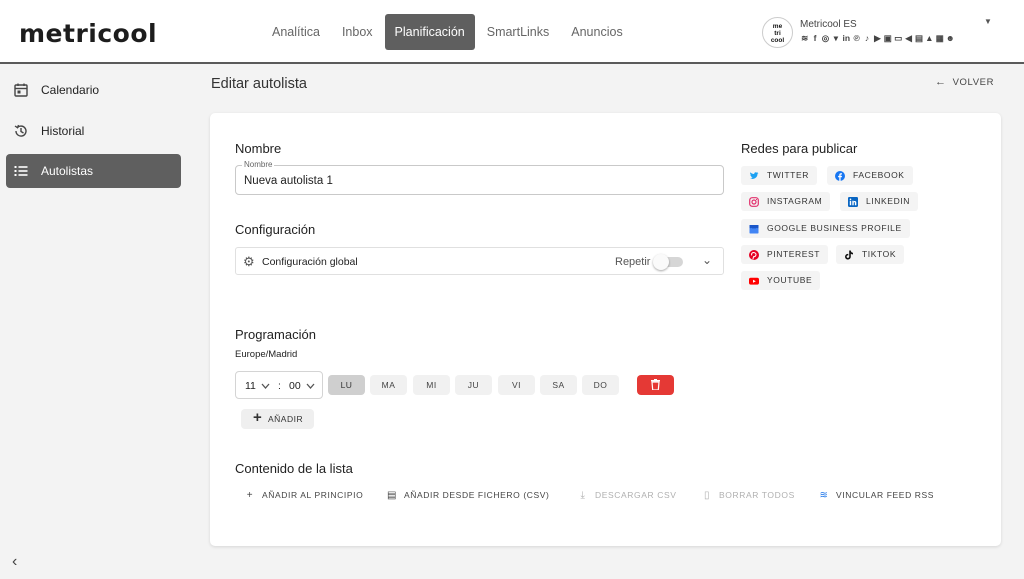 This screenshot has height=579, width=1024. Describe the element at coordinates (279, 385) in the screenshot. I see `time-picker: 11 : 00` at that location.